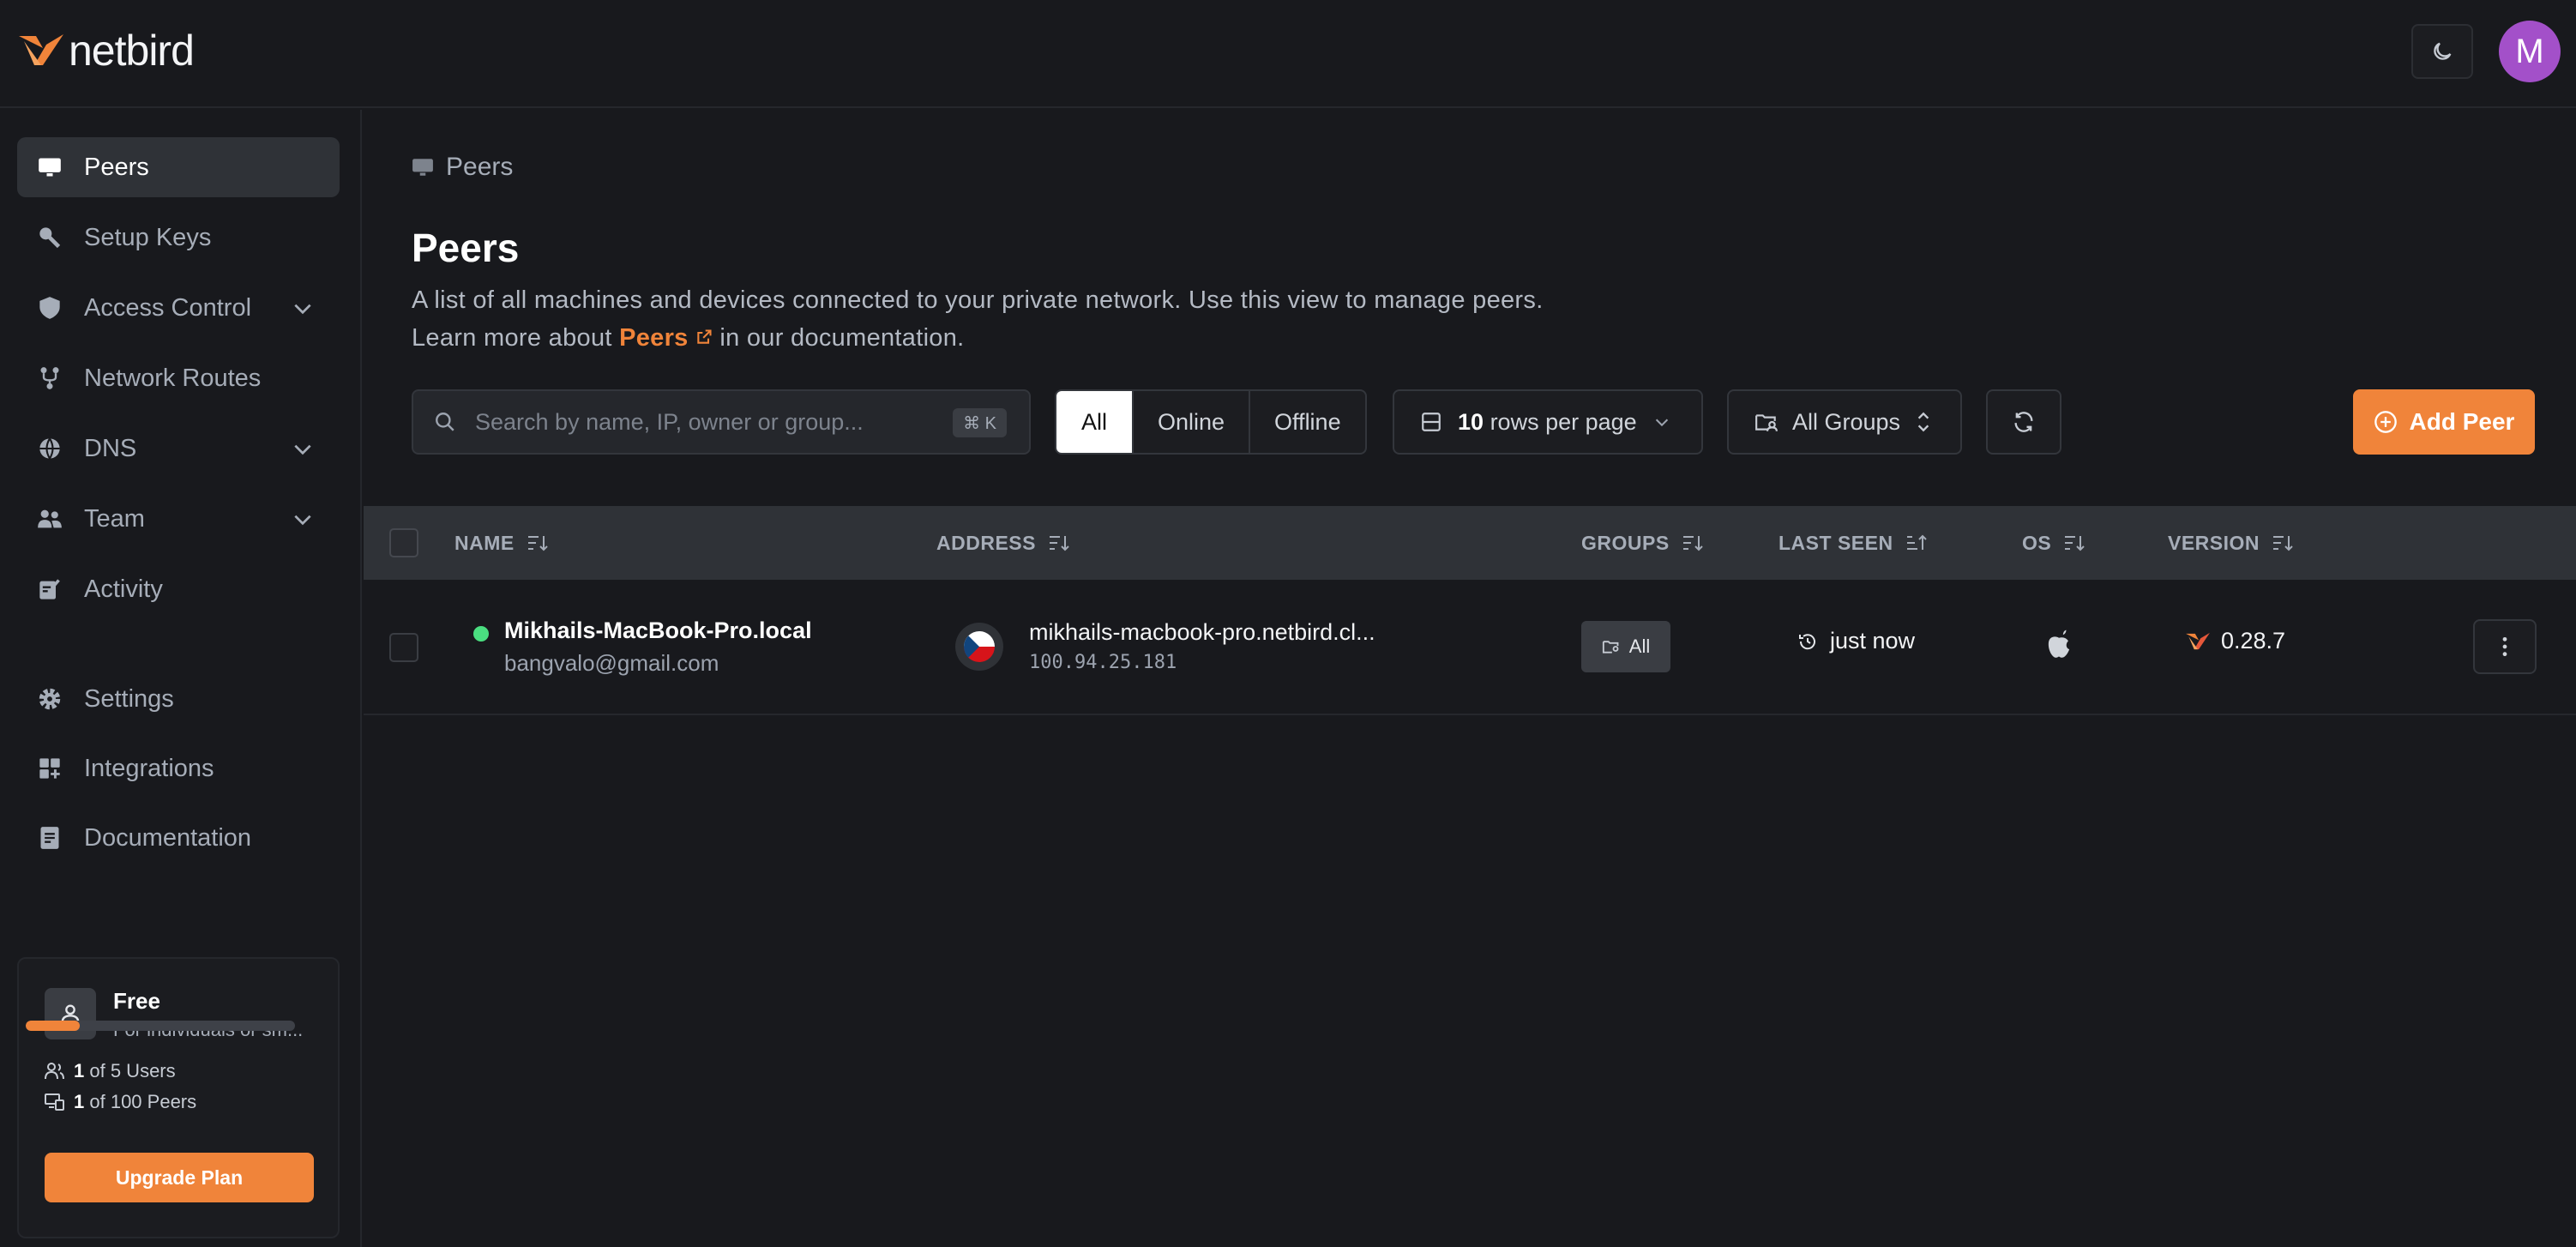  Describe the element at coordinates (2235, 641) in the screenshot. I see `peer-version: 0.28.7` at that location.